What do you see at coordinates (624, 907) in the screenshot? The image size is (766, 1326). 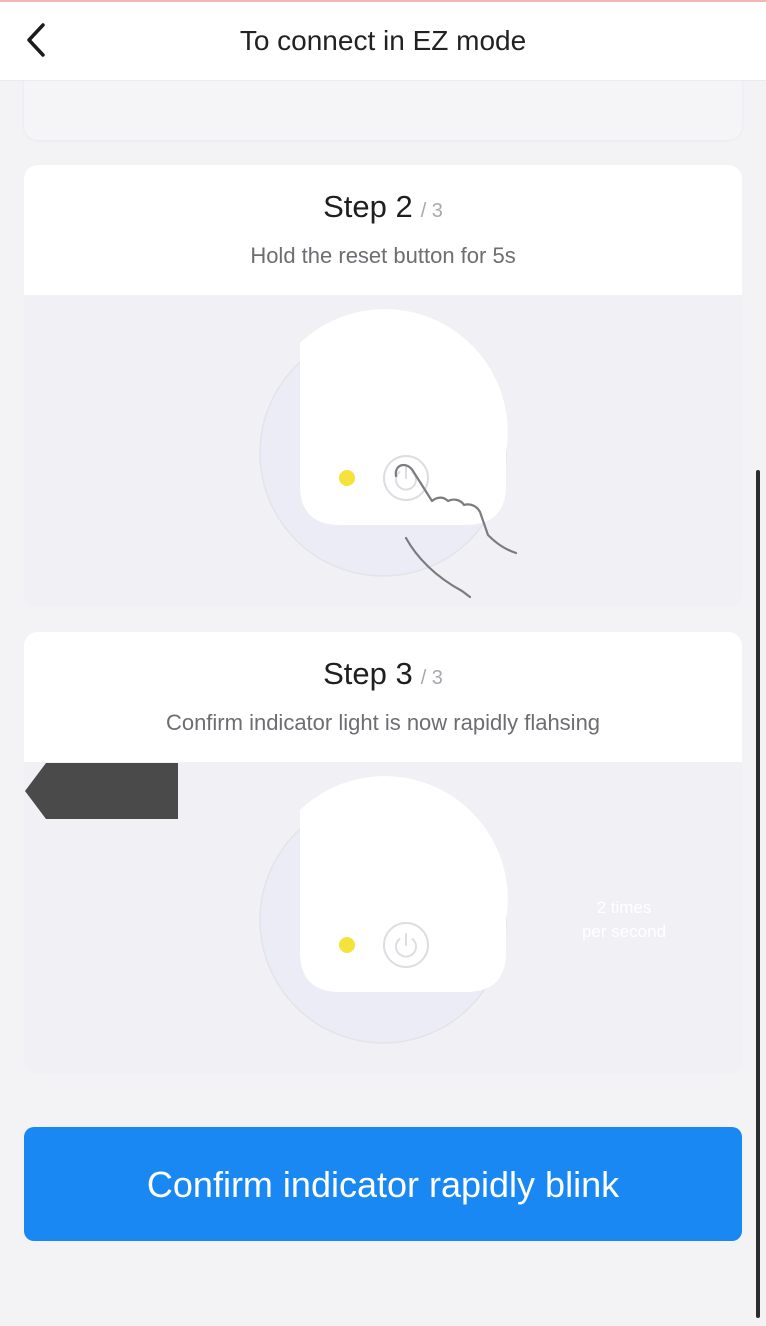 I see `blink-rate-line-1: 2 times` at bounding box center [624, 907].